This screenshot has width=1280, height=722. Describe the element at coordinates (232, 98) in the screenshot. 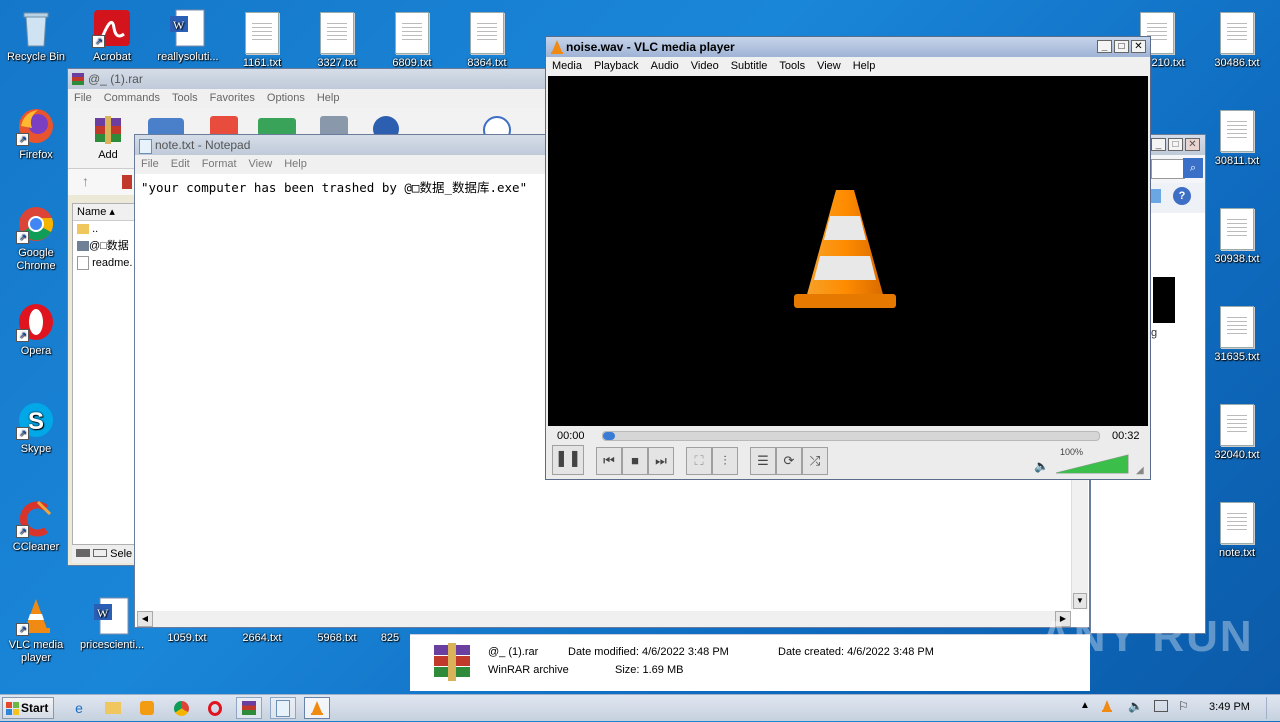

I see `winrar-menu-favorites: Favorites` at that location.